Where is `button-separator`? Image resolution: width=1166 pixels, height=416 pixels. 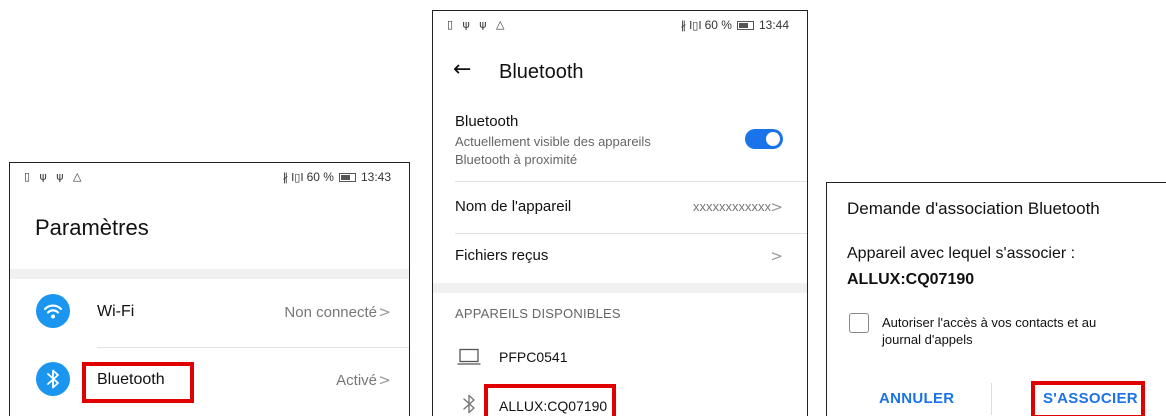
button-separator is located at coordinates (991, 399).